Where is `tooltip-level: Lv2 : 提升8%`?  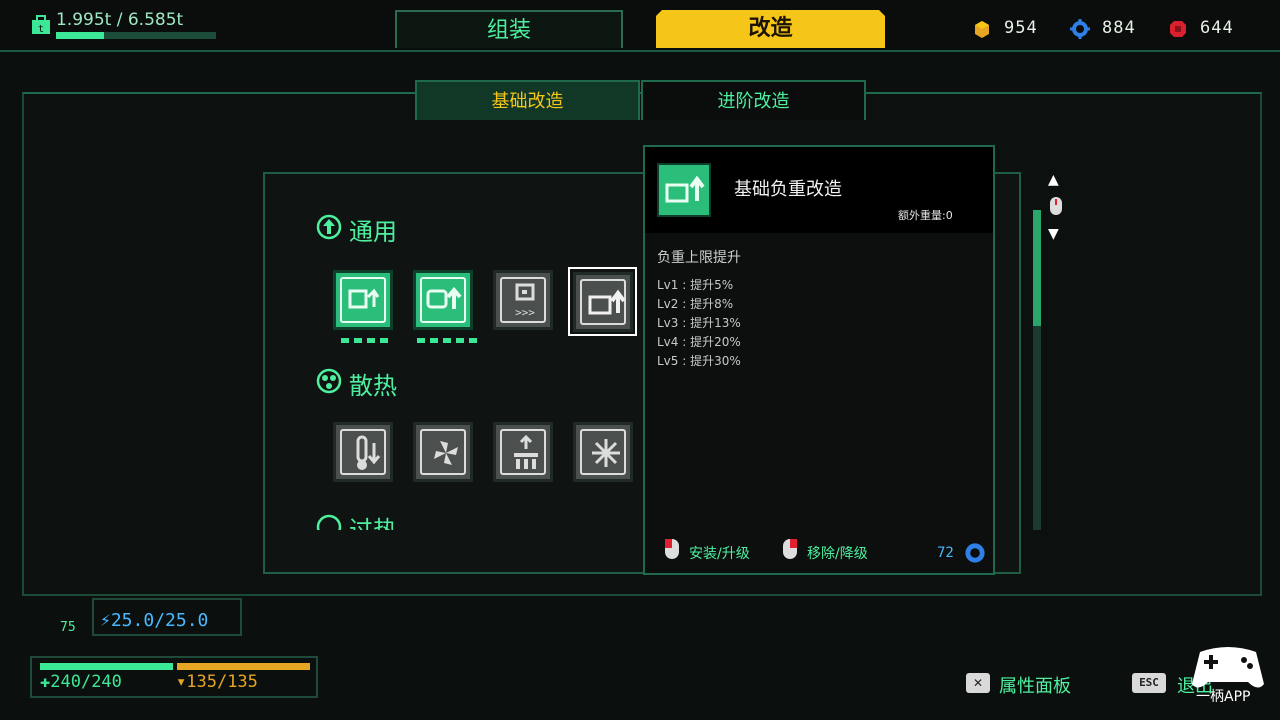 tooltip-level: Lv2 : 提升8% is located at coordinates (695, 304).